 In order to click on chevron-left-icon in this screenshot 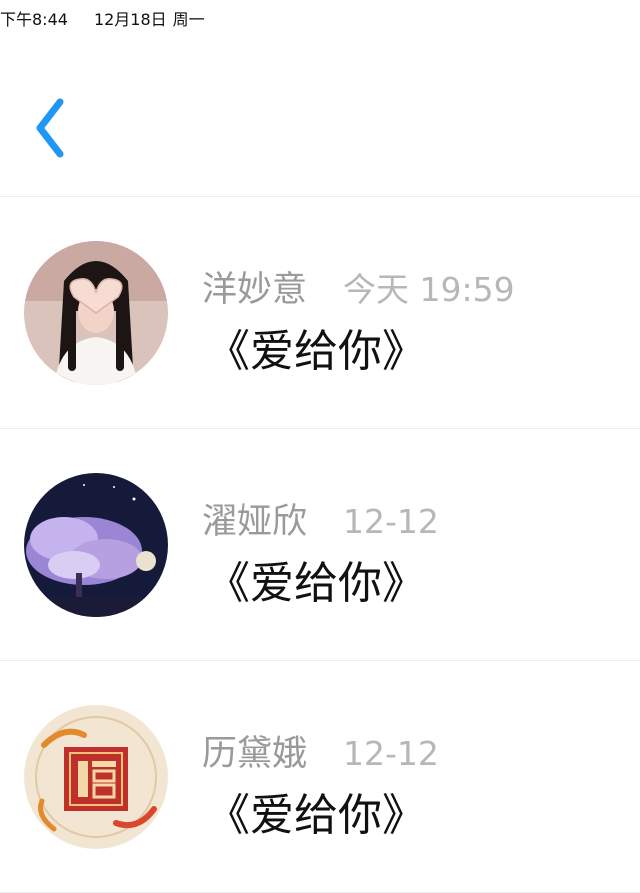, I will do `click(50, 128)`.